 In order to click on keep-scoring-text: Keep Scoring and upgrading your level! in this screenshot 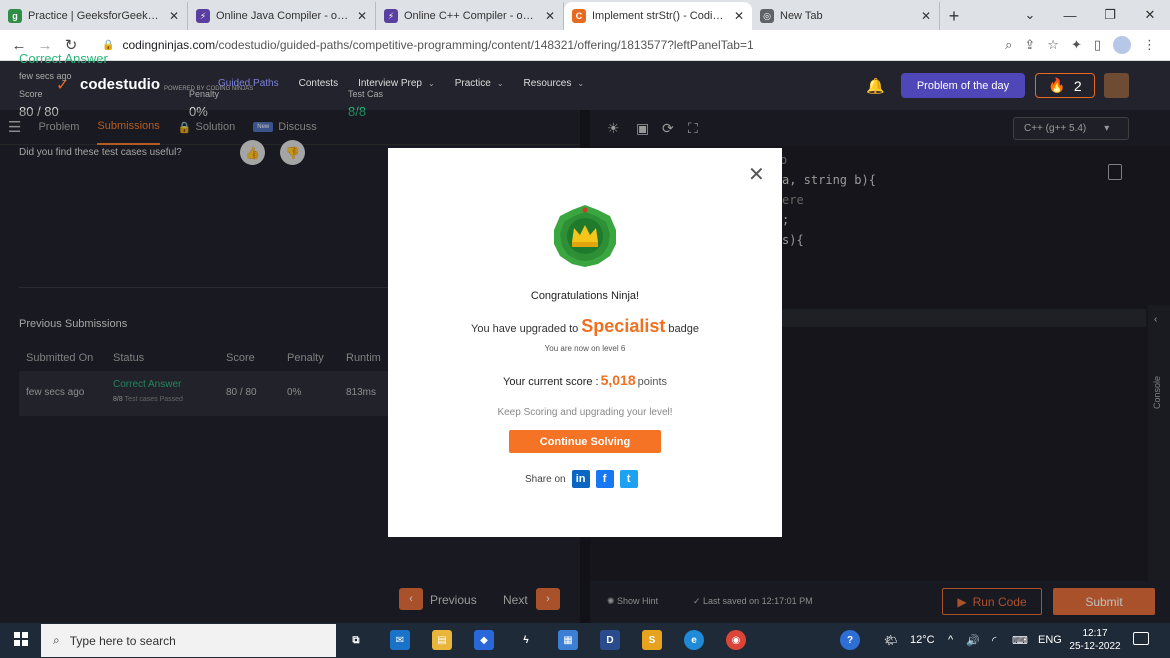, I will do `click(585, 412)`.